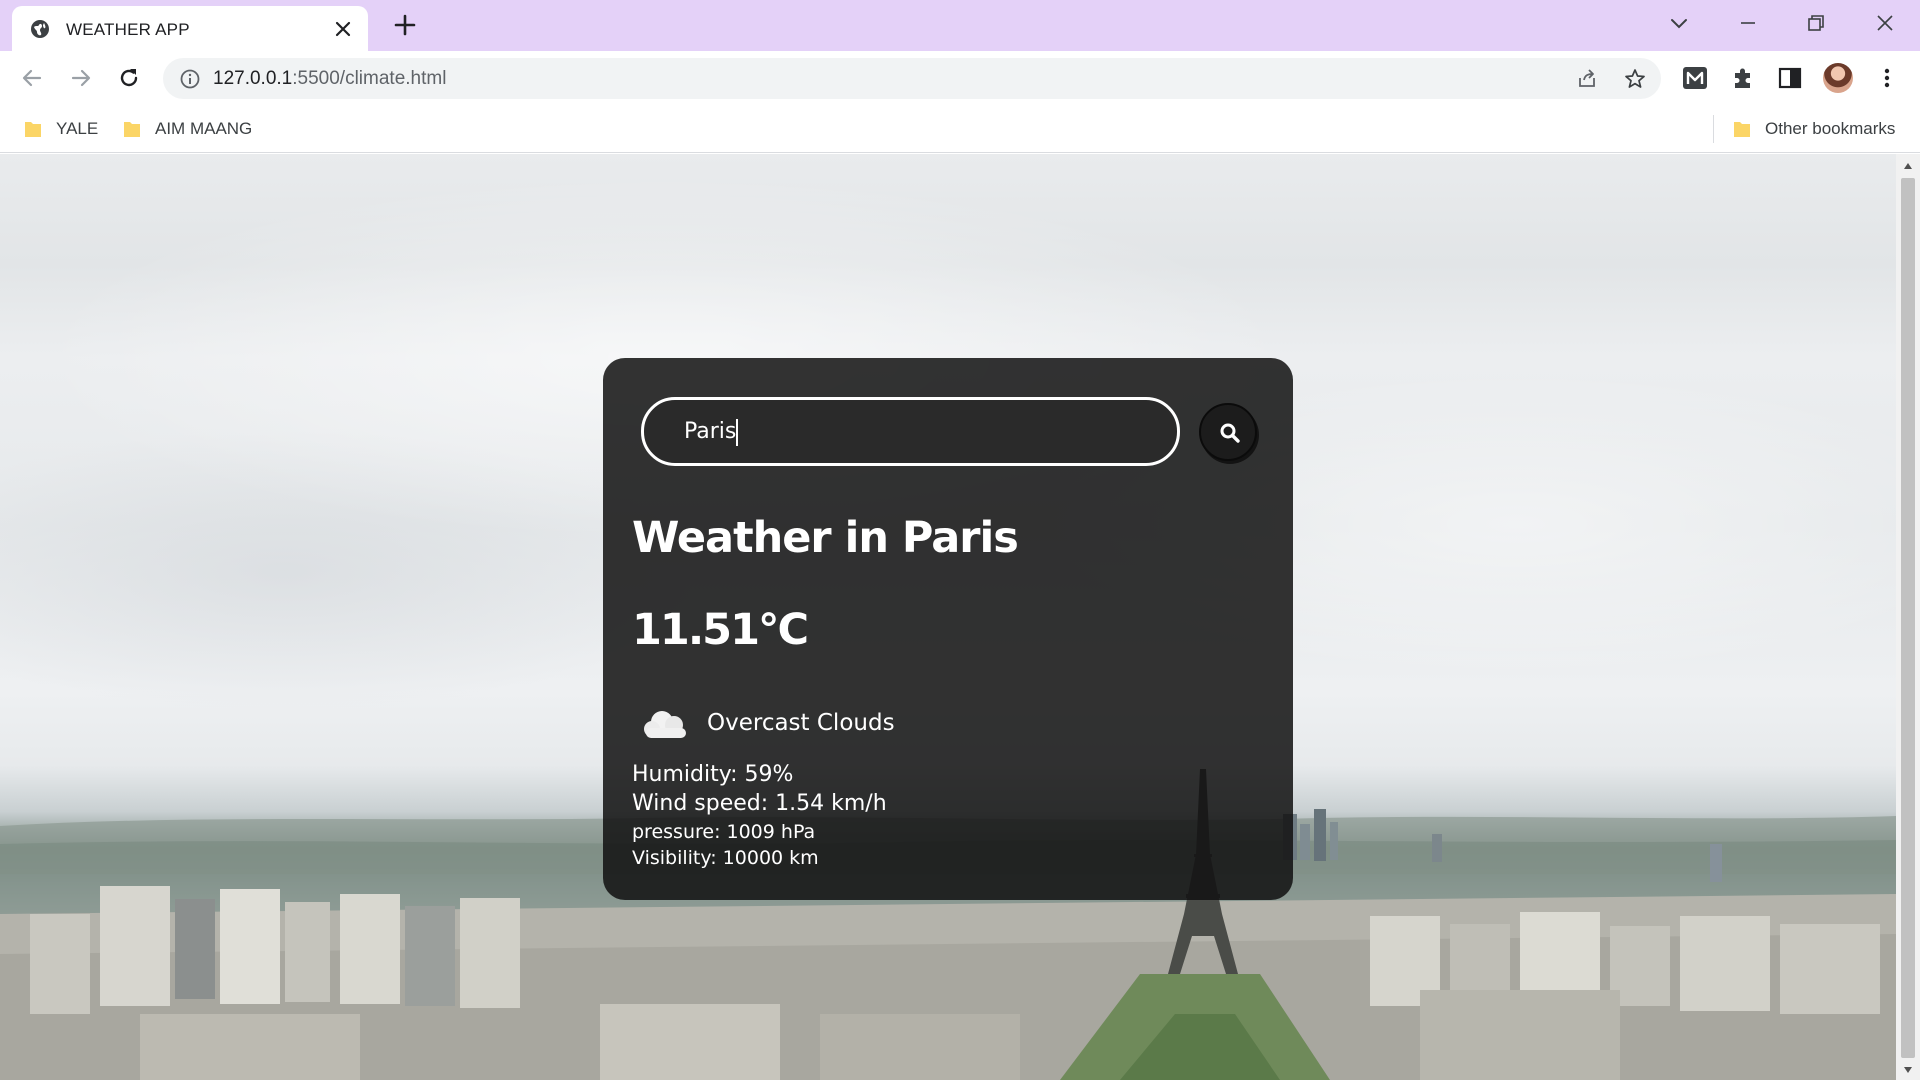 The width and height of the screenshot is (1920, 1080). I want to click on tab-strip: WEATHER APP, so click(960, 25).